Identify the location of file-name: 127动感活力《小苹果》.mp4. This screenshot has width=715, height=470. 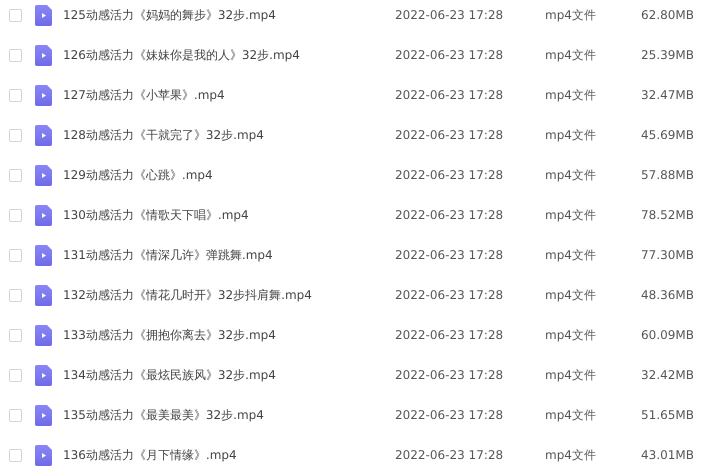
(229, 95).